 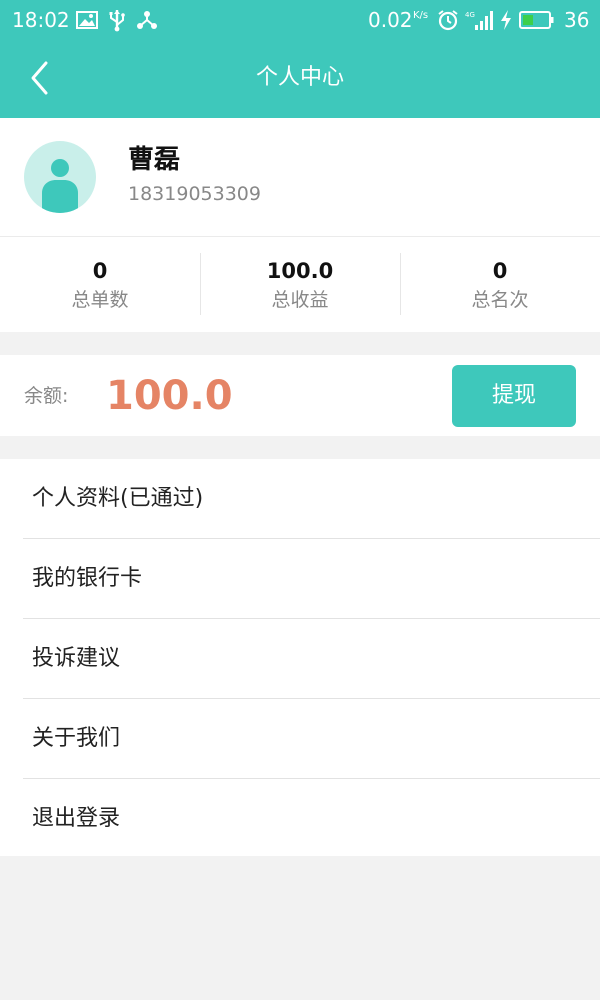 I want to click on battery-level: 36, so click(x=577, y=20).